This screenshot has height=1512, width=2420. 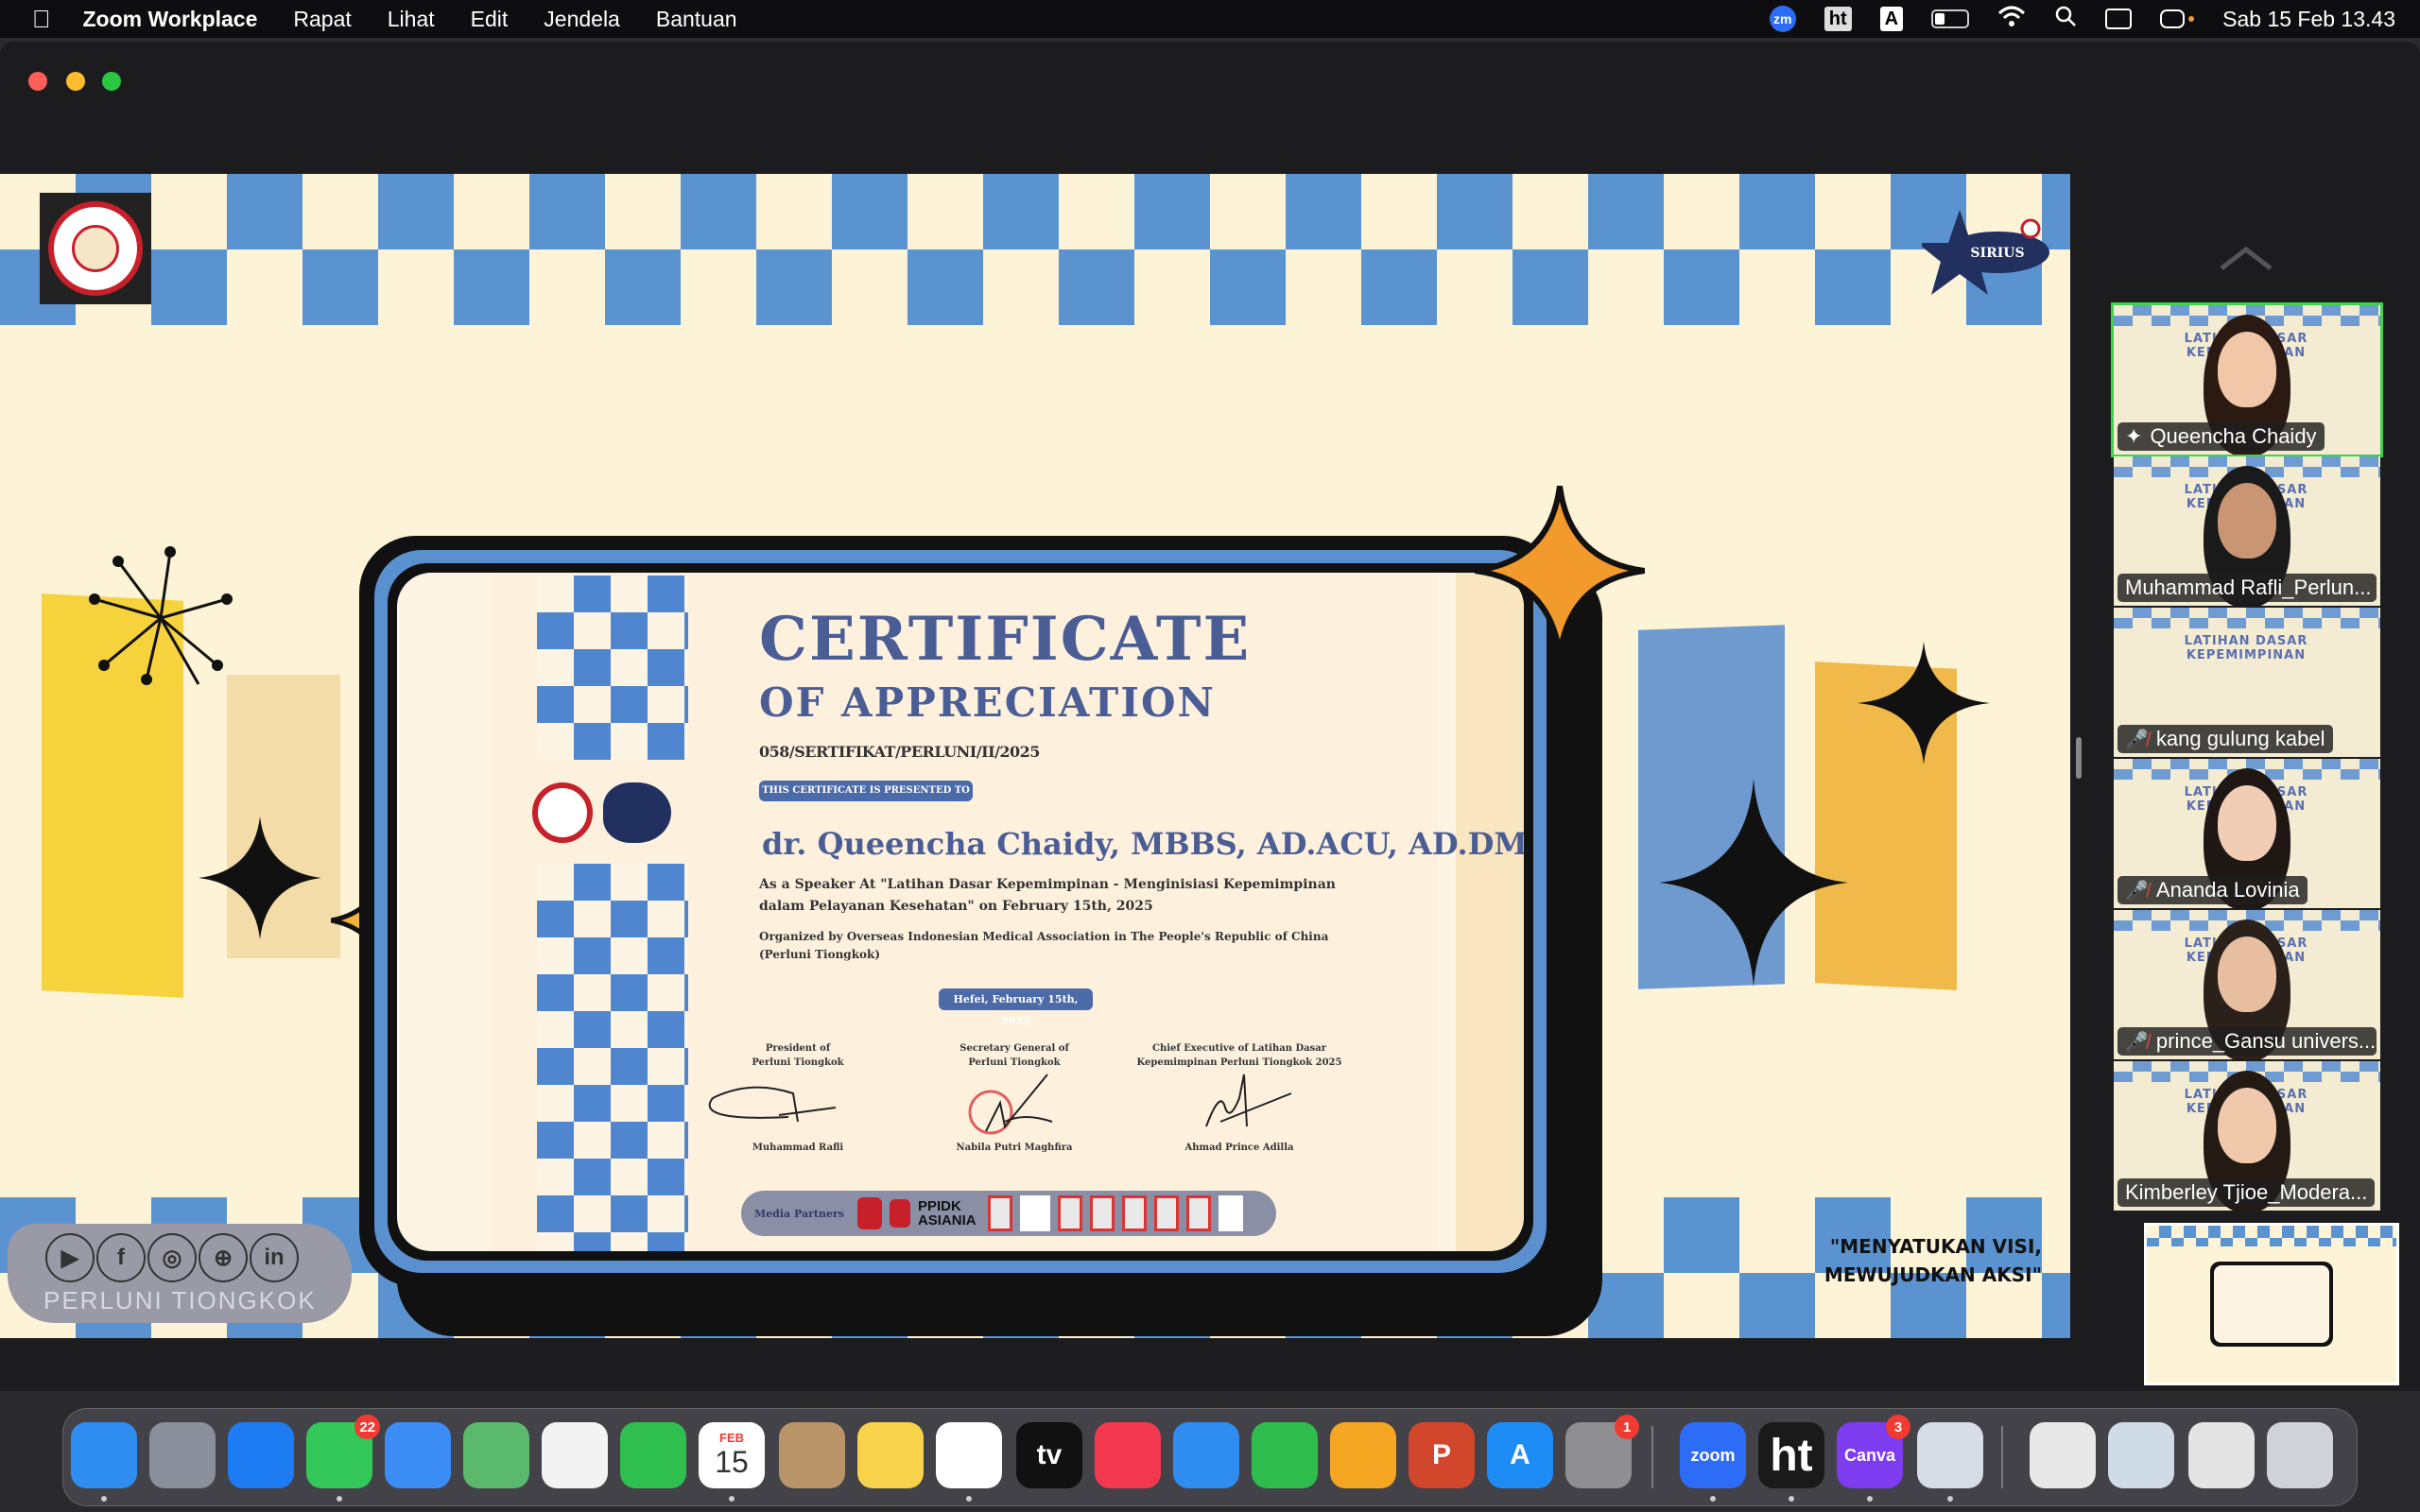 What do you see at coordinates (696, 19) in the screenshot?
I see `menu-bantuan: Bantuan` at bounding box center [696, 19].